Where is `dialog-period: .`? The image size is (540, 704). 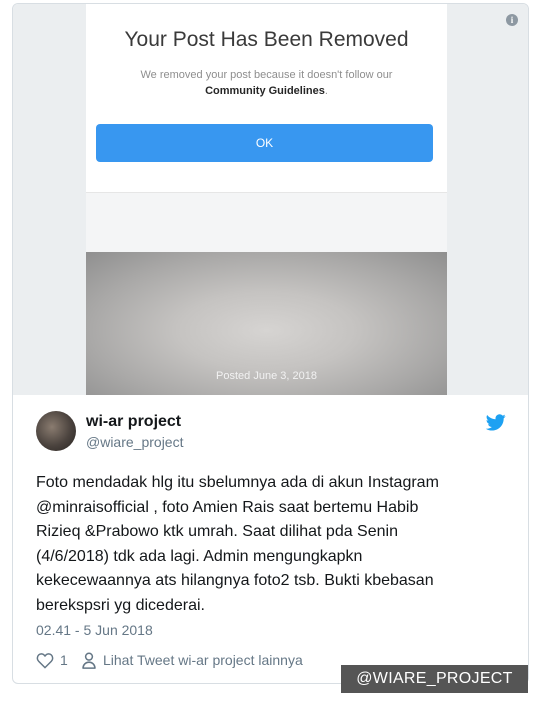 dialog-period: . is located at coordinates (326, 91).